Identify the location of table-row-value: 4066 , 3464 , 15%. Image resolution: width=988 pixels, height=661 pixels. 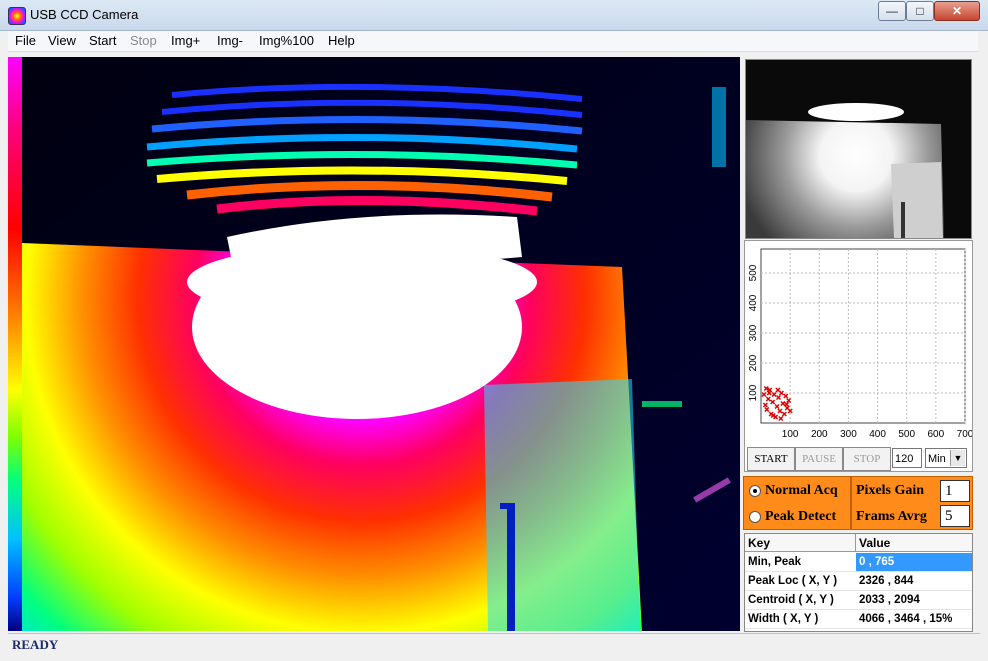
(914, 619).